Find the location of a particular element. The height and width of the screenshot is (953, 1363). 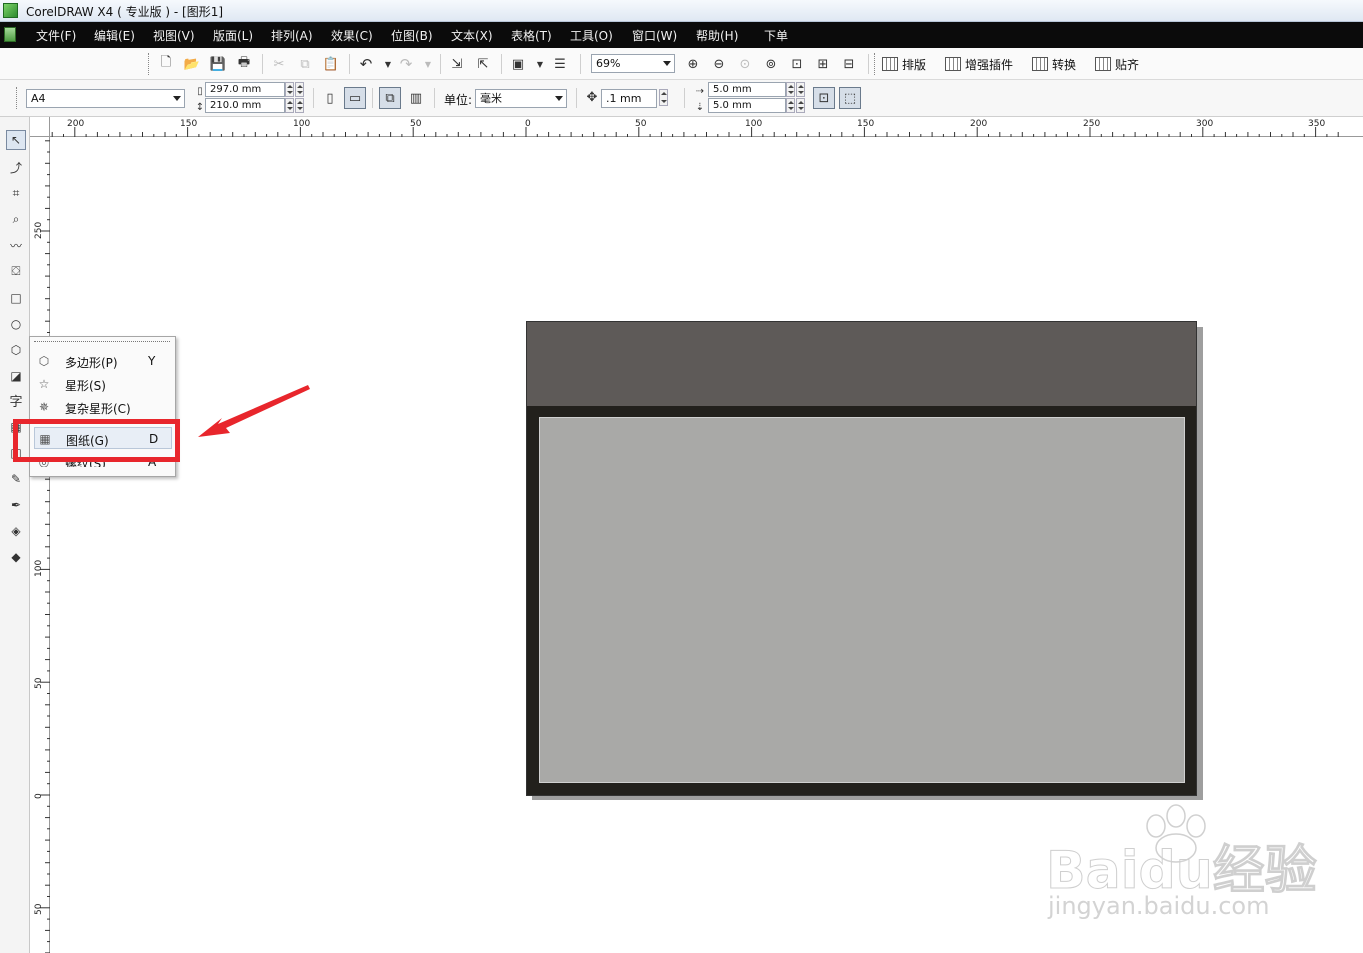

portrait-icon: ▯ is located at coordinates (330, 98).